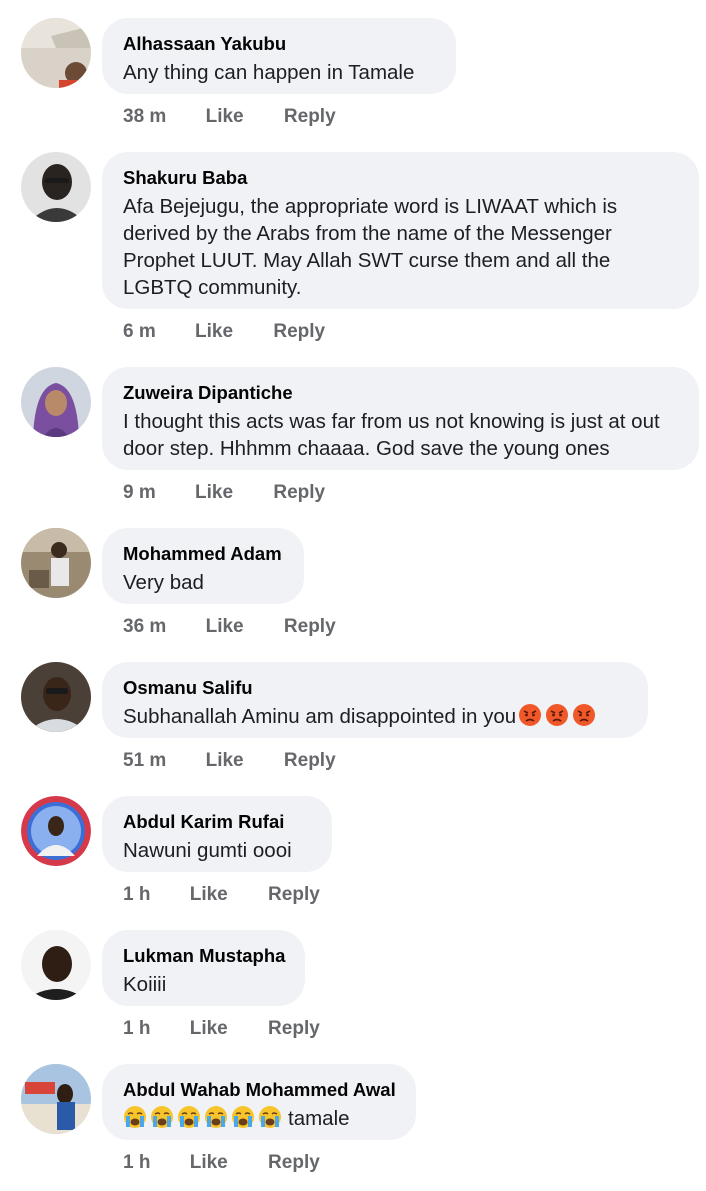 Image resolution: width=706 pixels, height=1191 pixels. I want to click on comment-bubble: Lukman Mustapha Koiiii, so click(203, 968).